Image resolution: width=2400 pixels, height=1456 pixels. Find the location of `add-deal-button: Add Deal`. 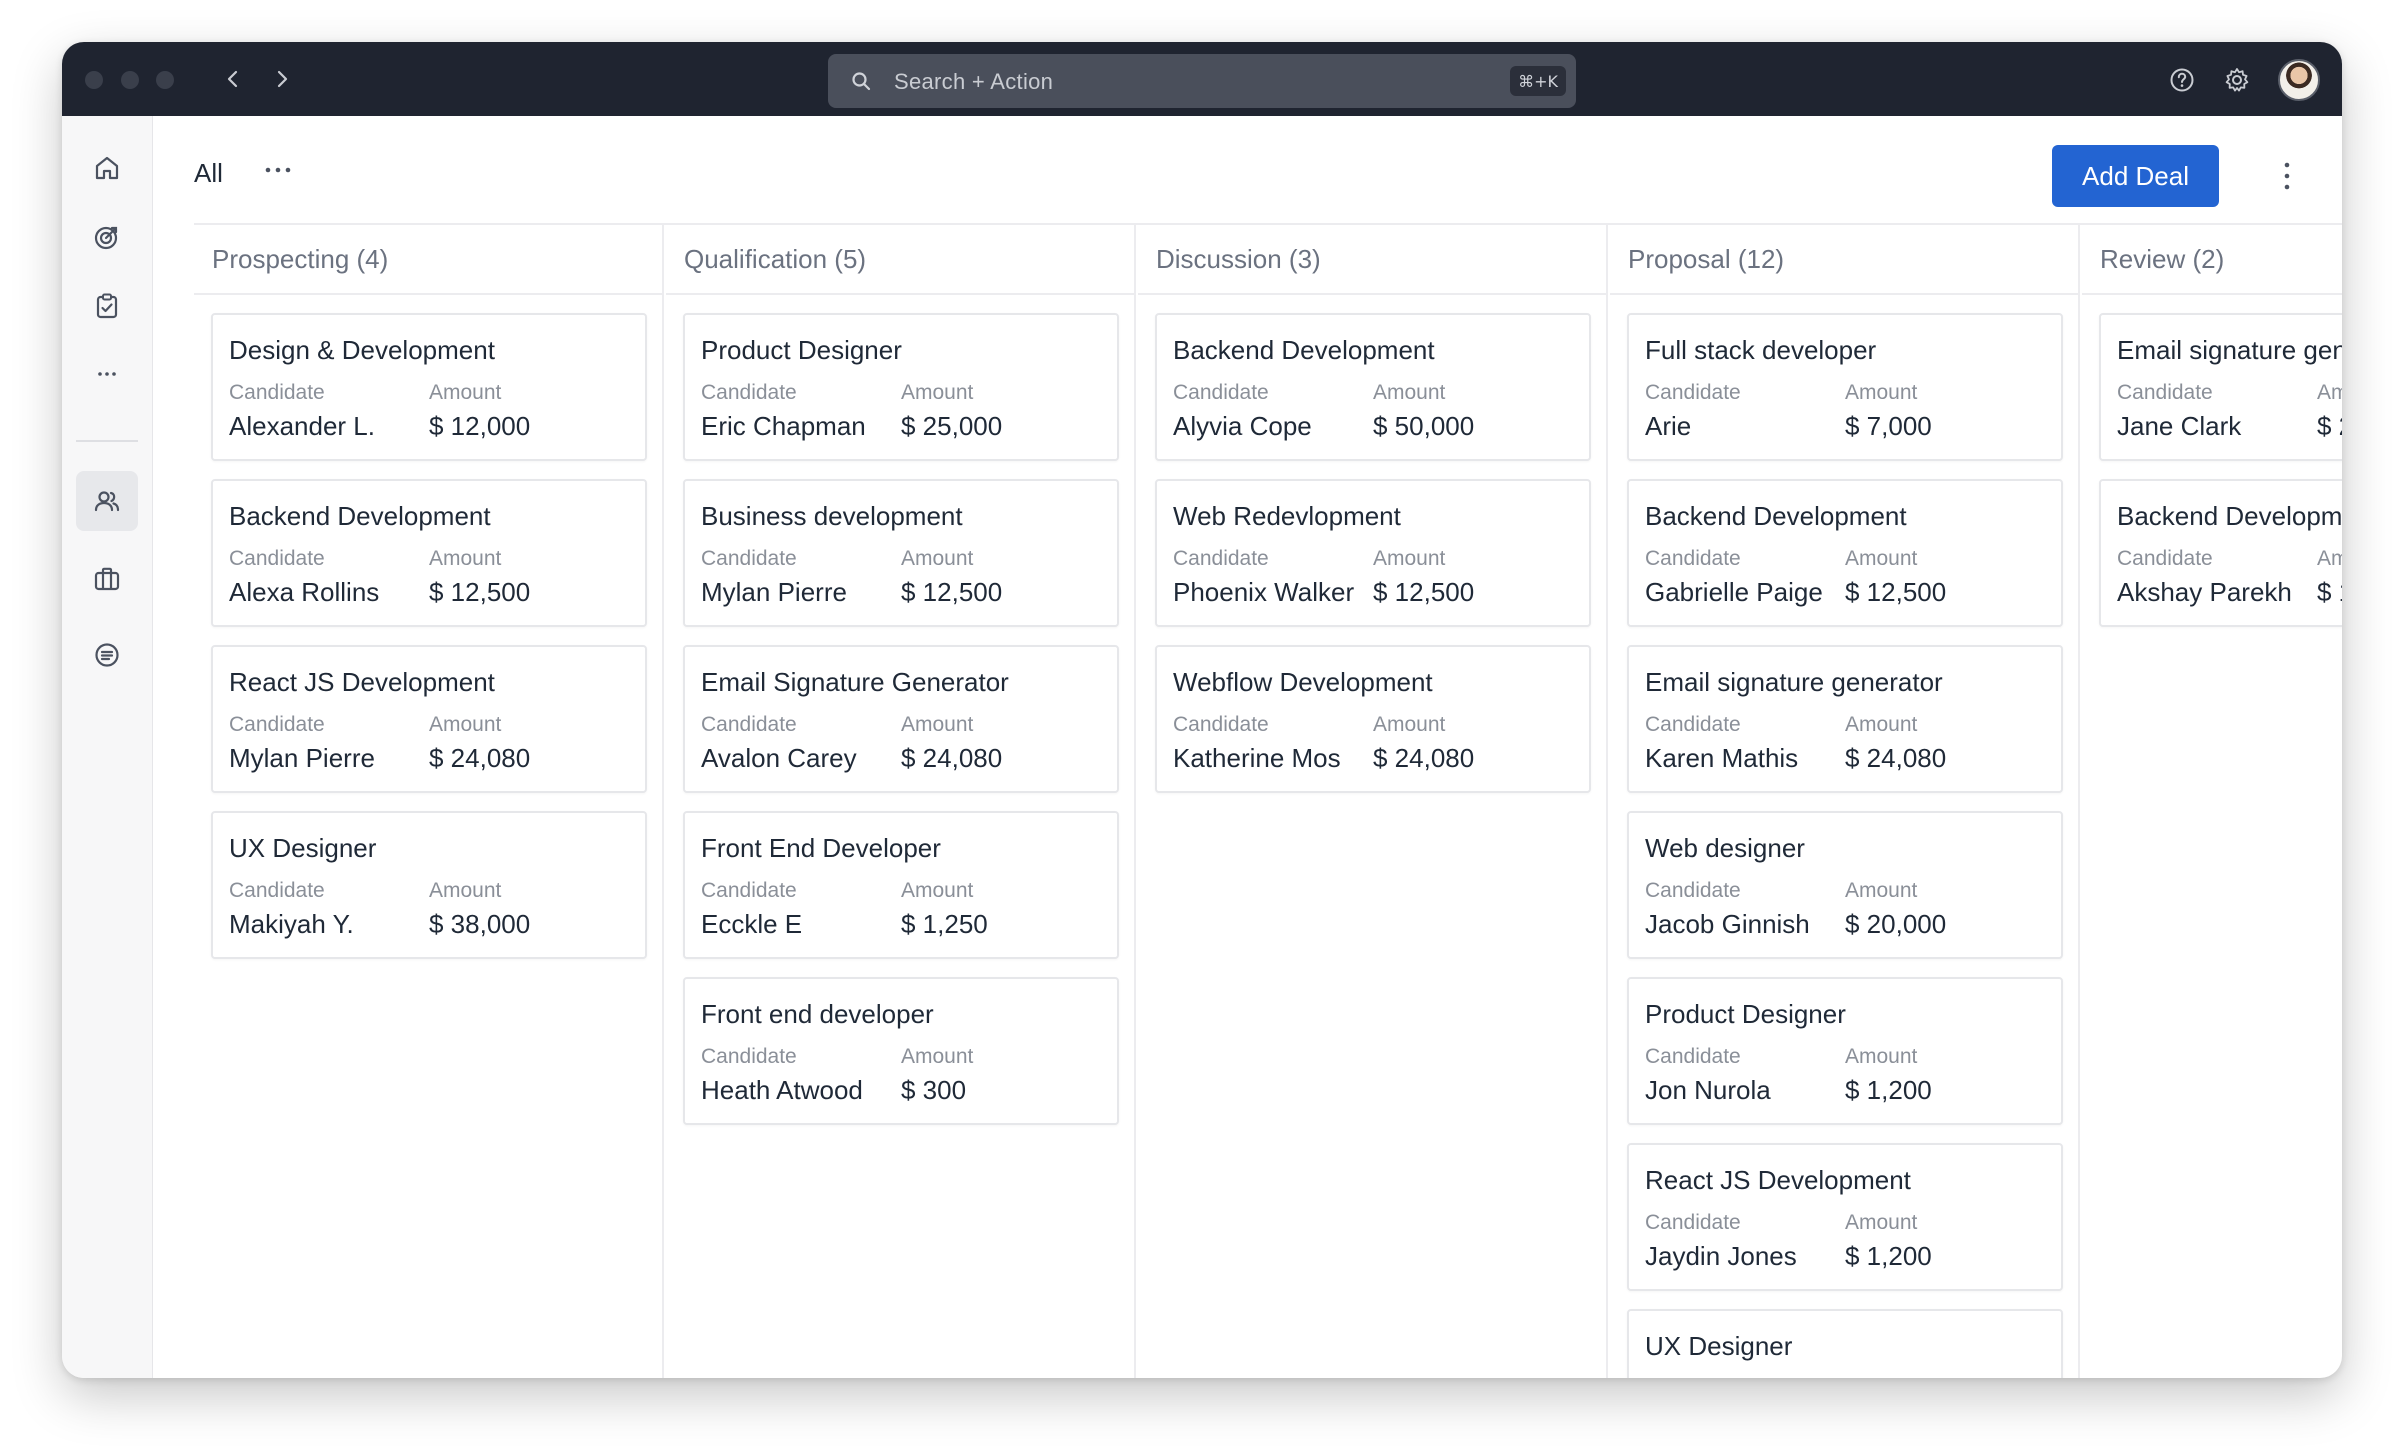

add-deal-button: Add Deal is located at coordinates (2135, 176).